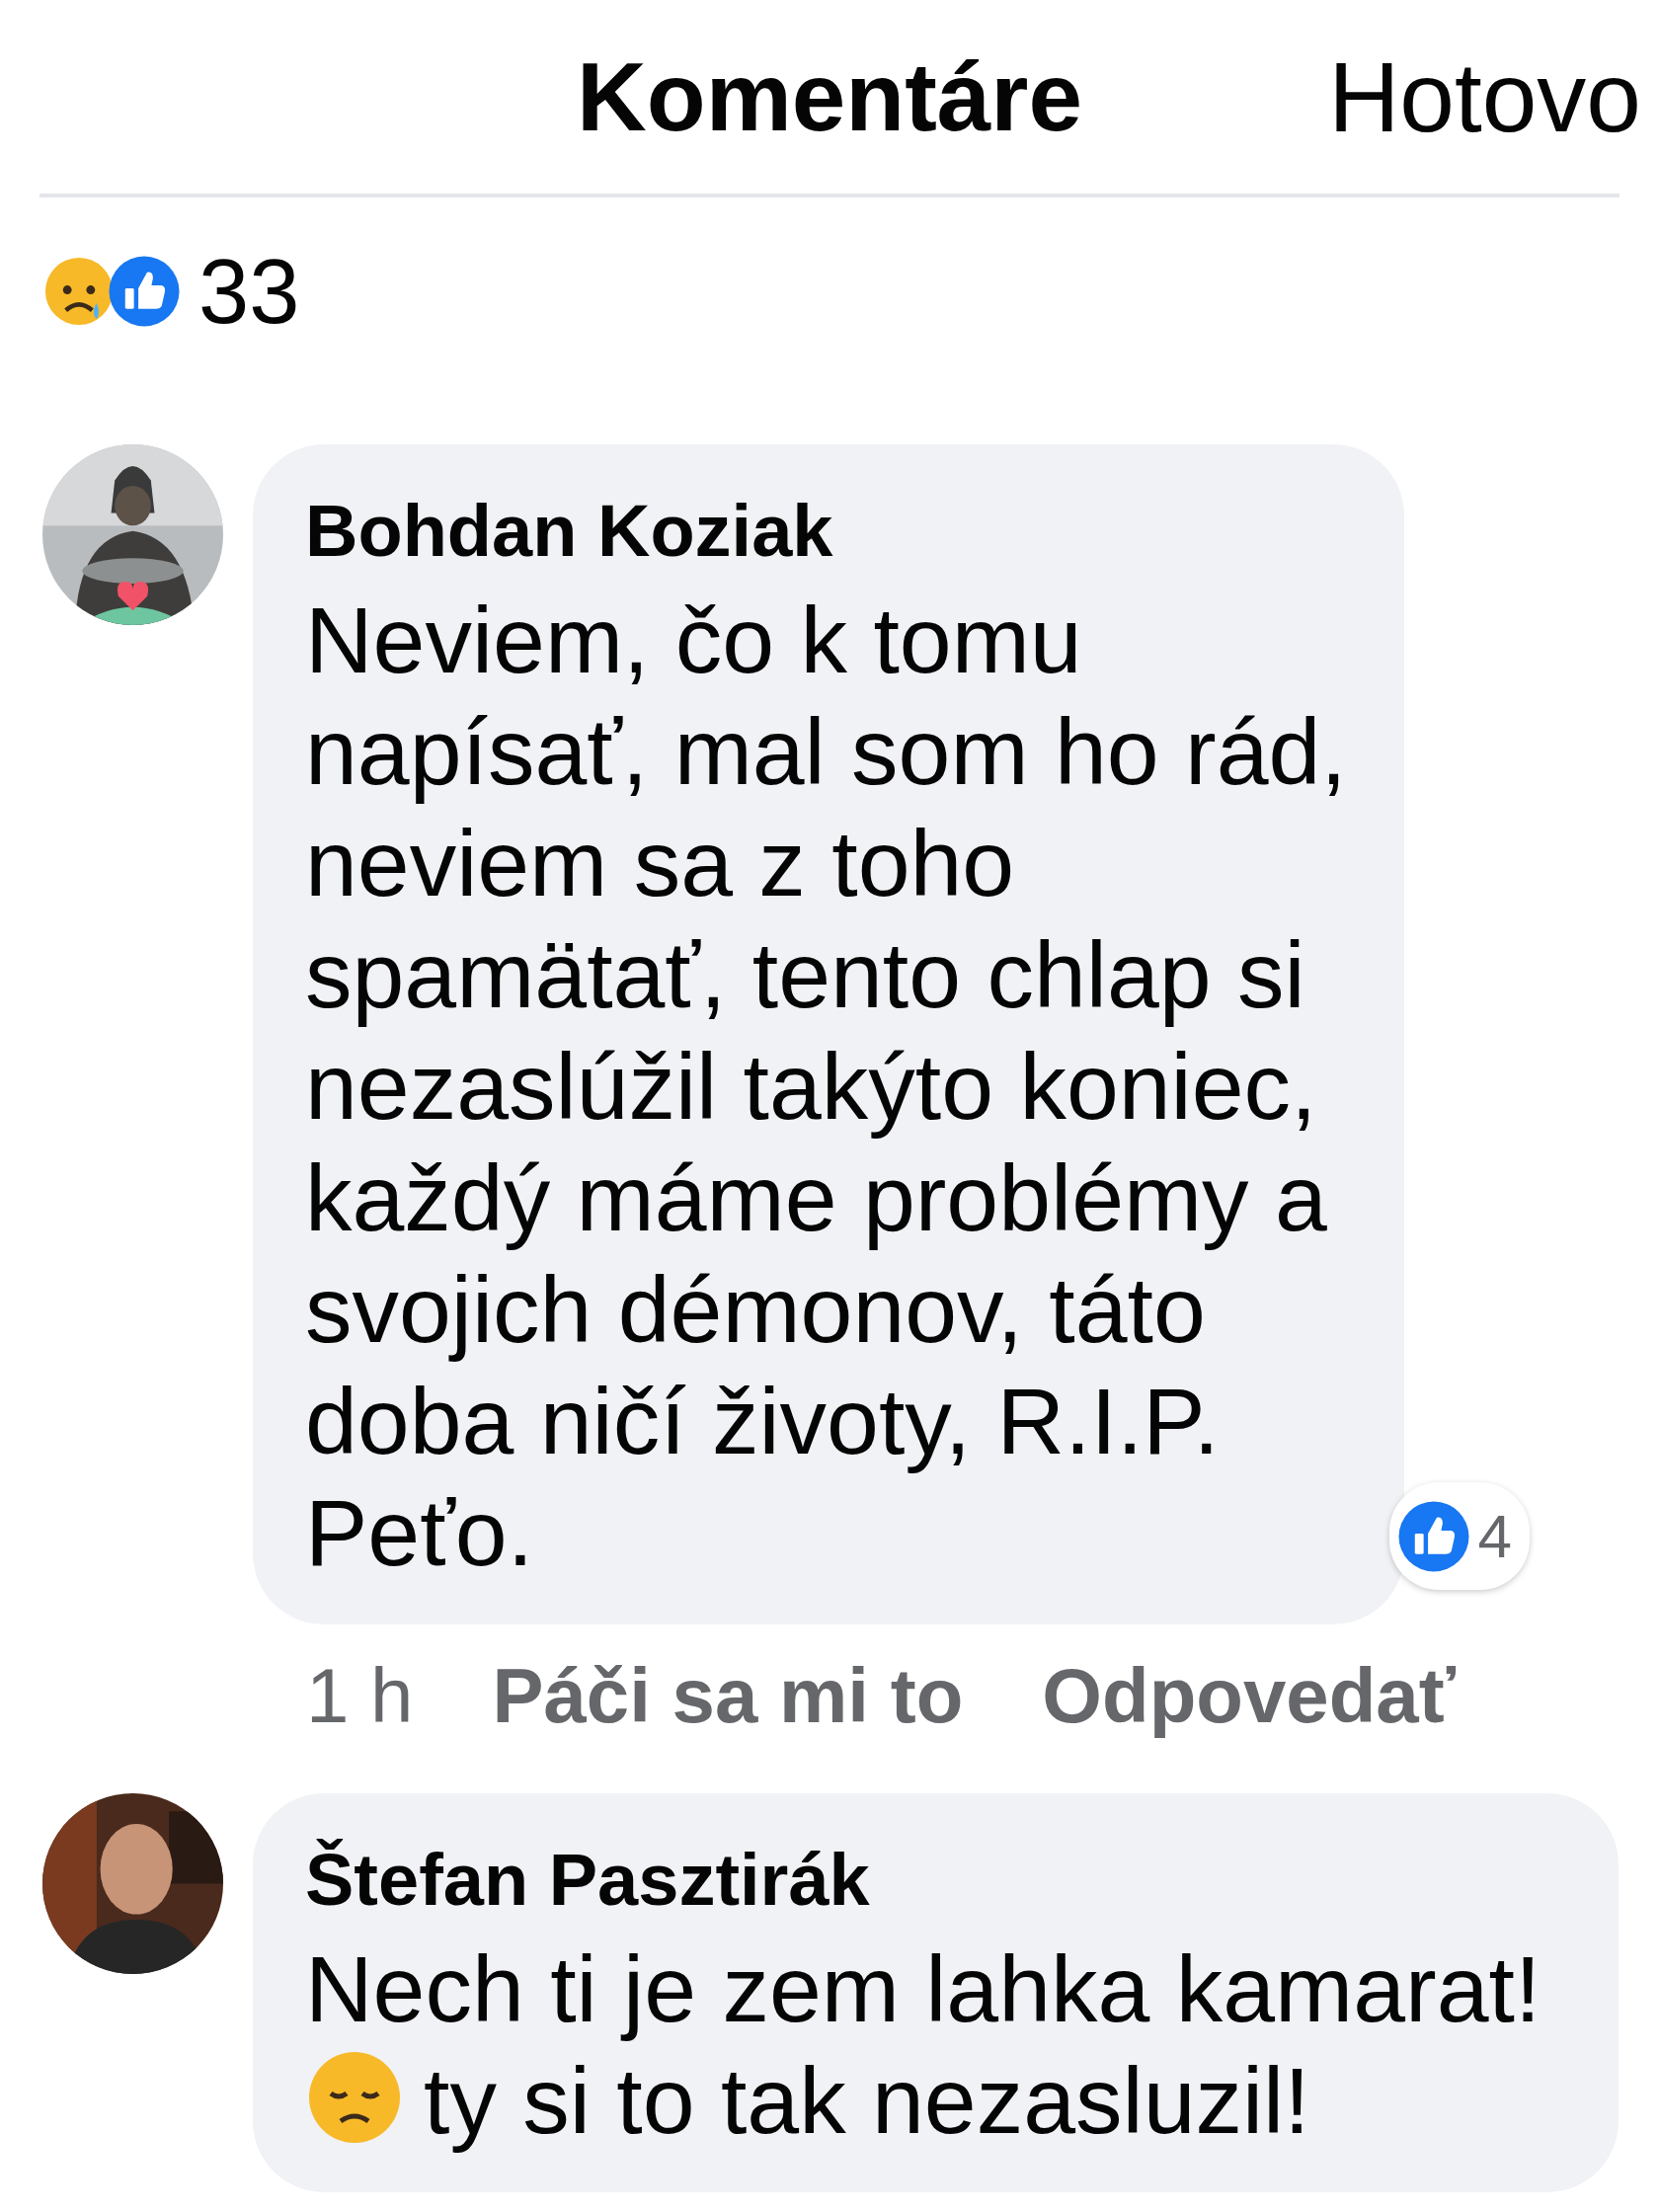 This screenshot has width=1659, height=2212. Describe the element at coordinates (1485, 97) in the screenshot. I see `done-button: Hotovo` at that location.